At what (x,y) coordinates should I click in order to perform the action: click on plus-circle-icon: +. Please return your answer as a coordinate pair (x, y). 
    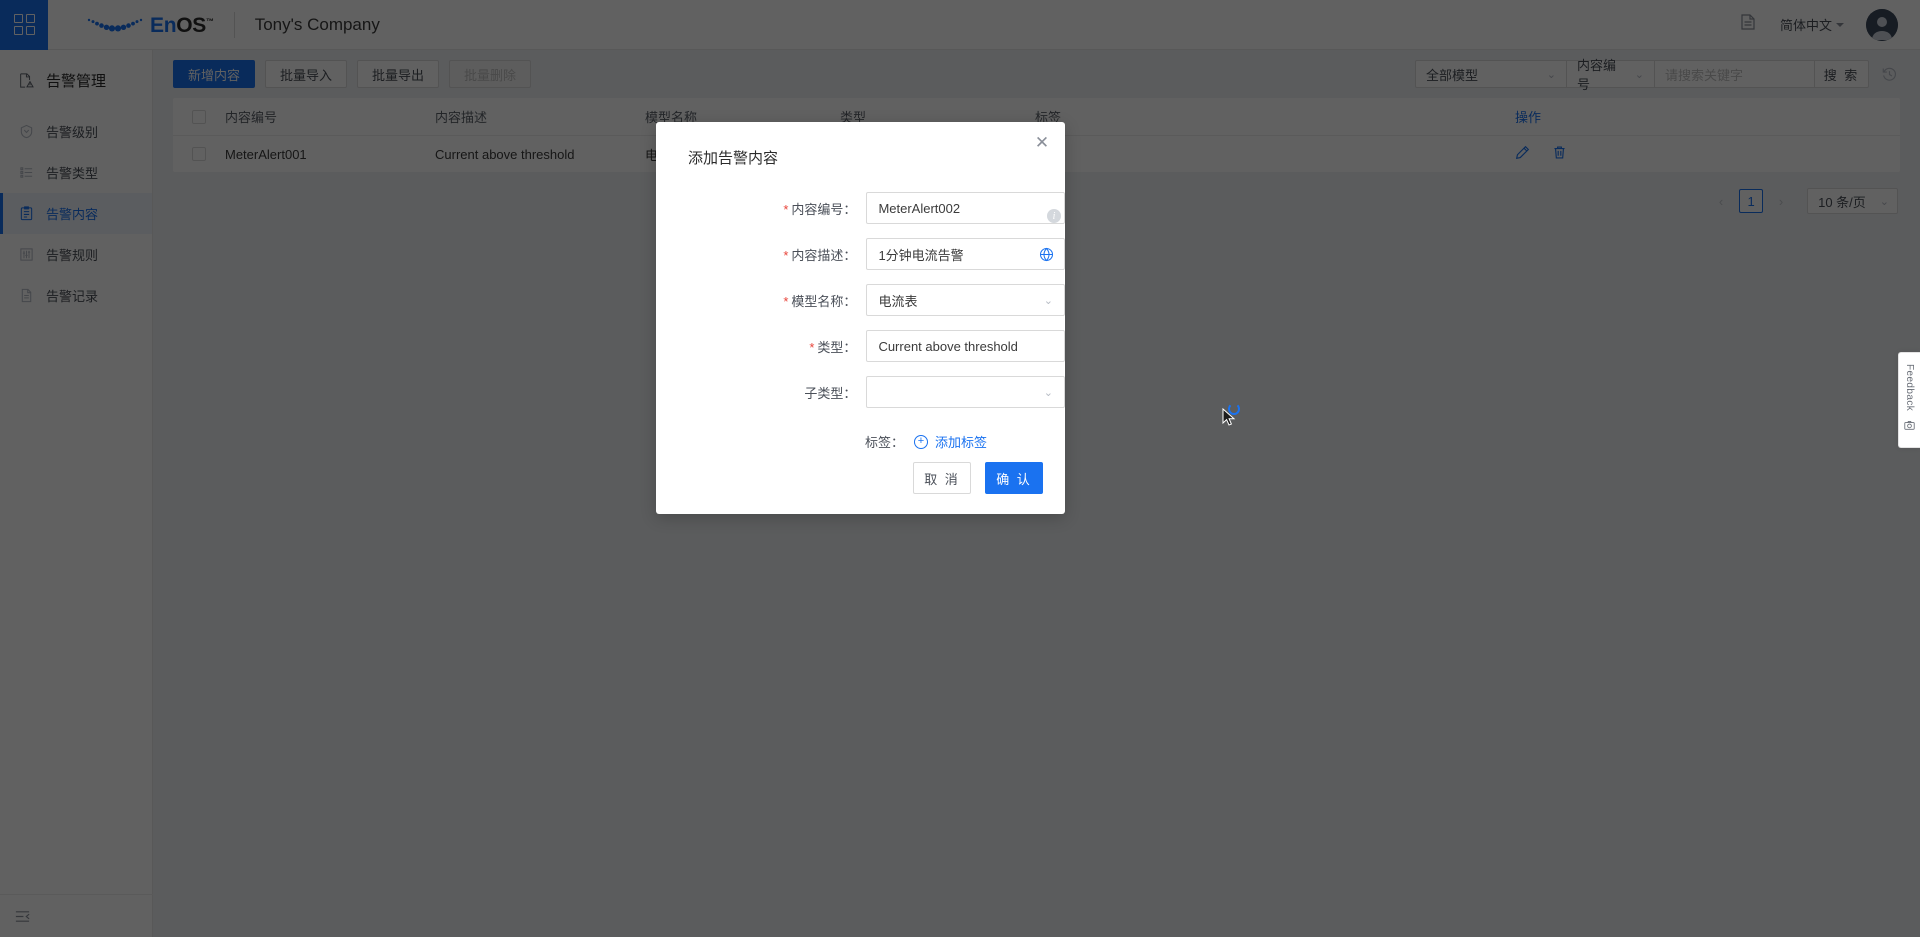
    Looking at the image, I should click on (921, 441).